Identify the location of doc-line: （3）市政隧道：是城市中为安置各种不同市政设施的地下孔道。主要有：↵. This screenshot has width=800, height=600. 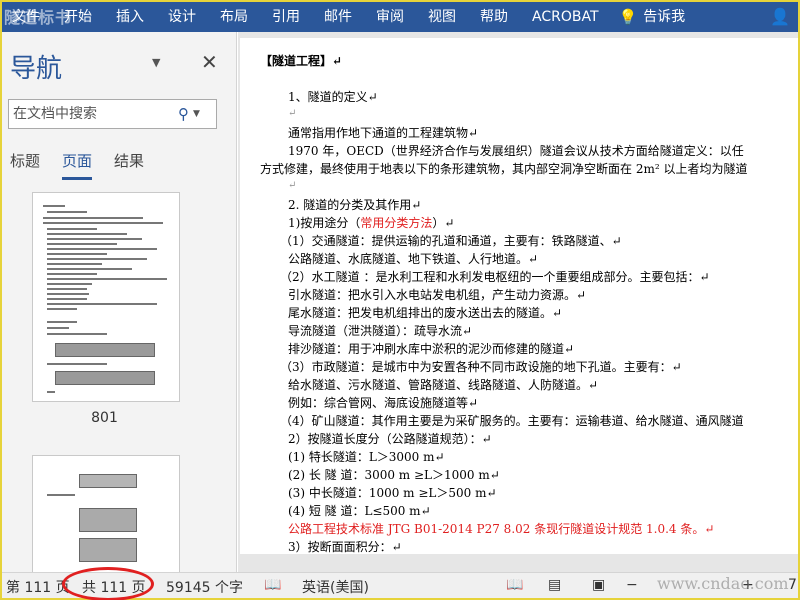
(481, 367).